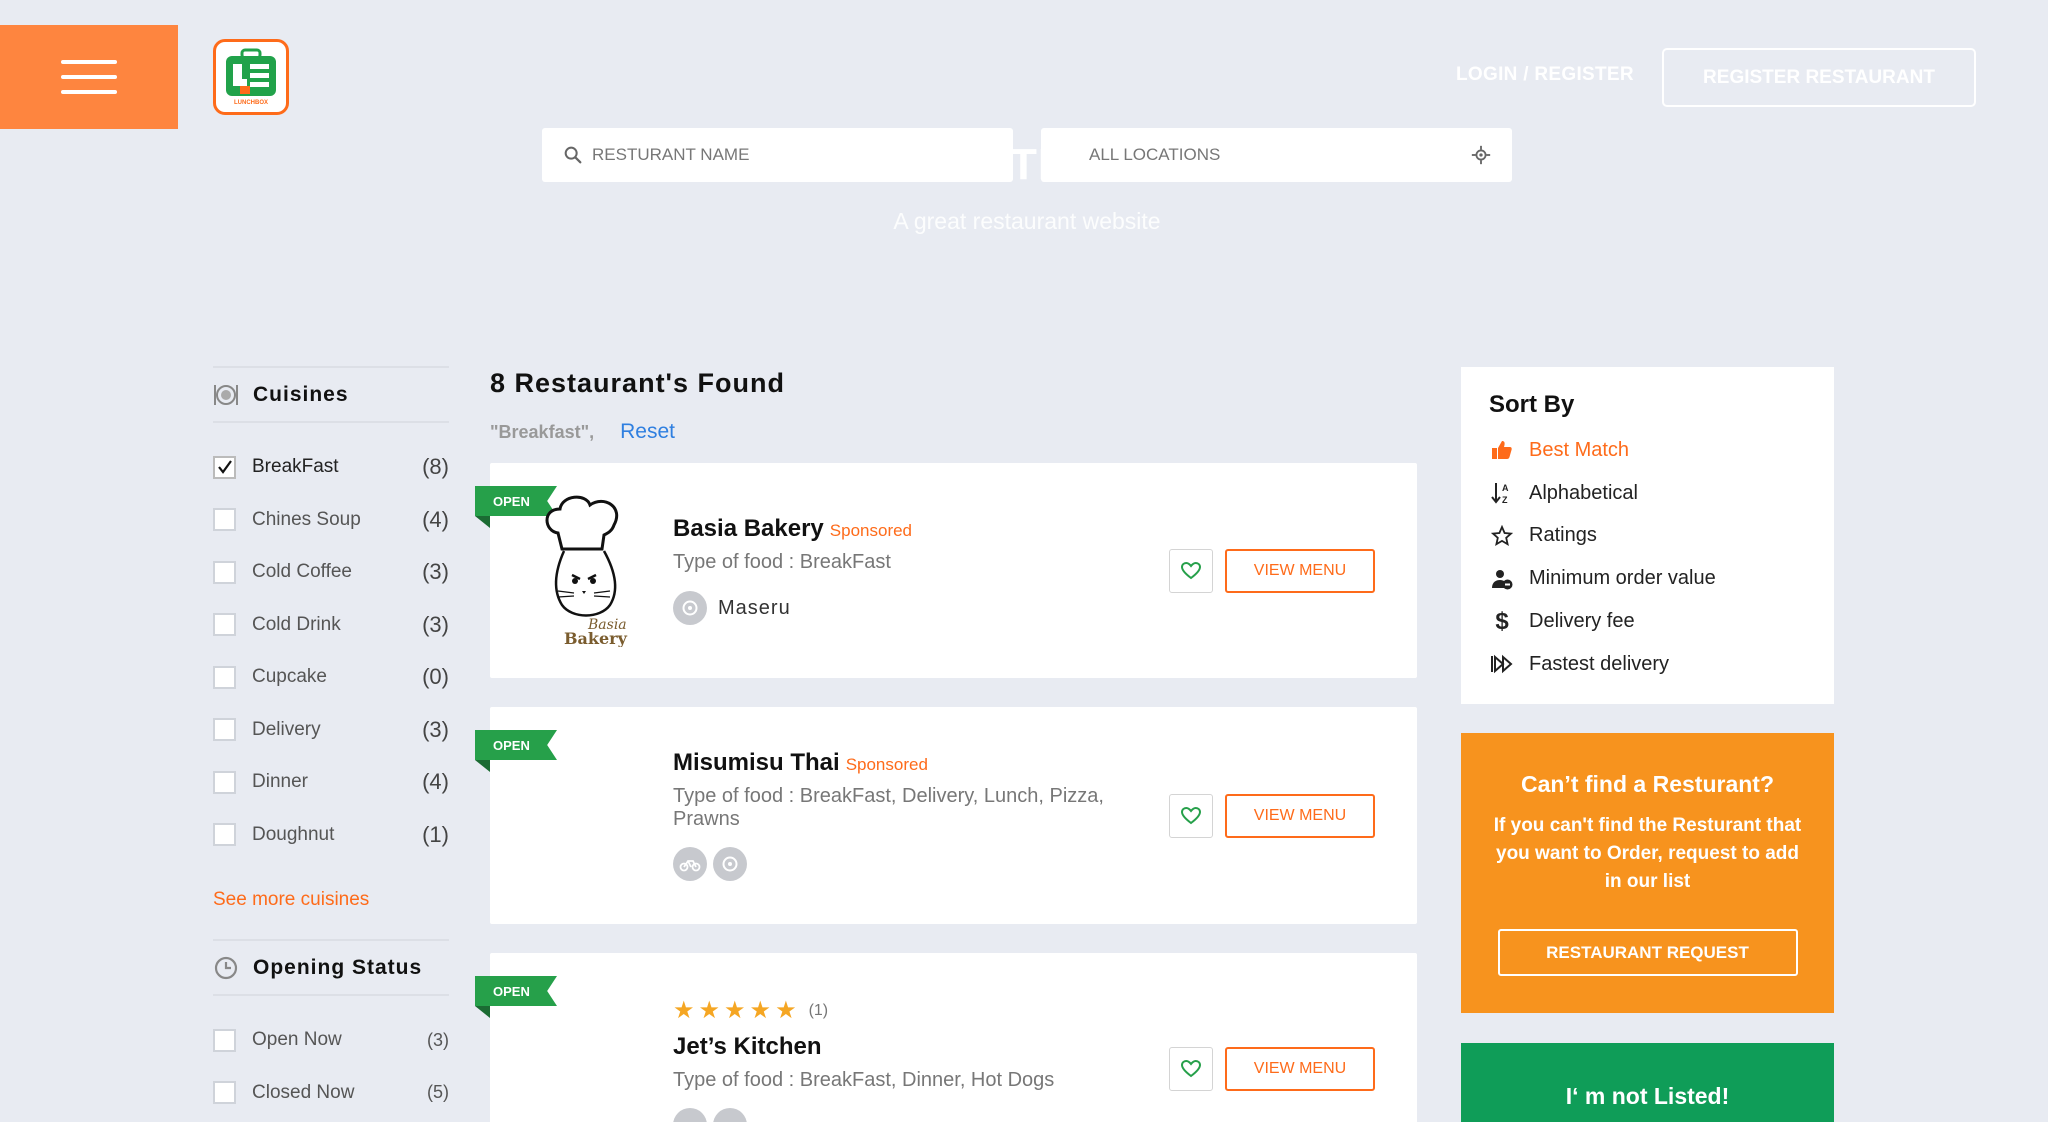 The image size is (2048, 1122). I want to click on opening-filter-closed-now: Closed Now (5), so click(331, 1093).